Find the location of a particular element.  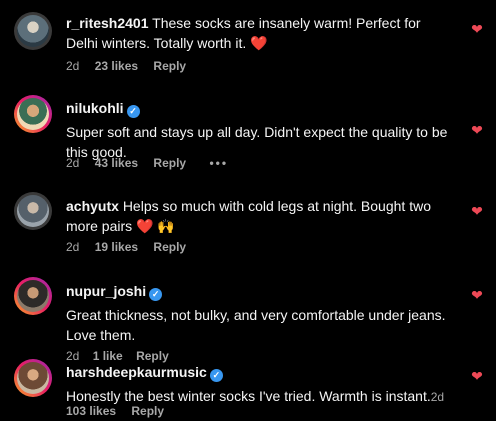

username: nupur_joshi is located at coordinates (106, 291).